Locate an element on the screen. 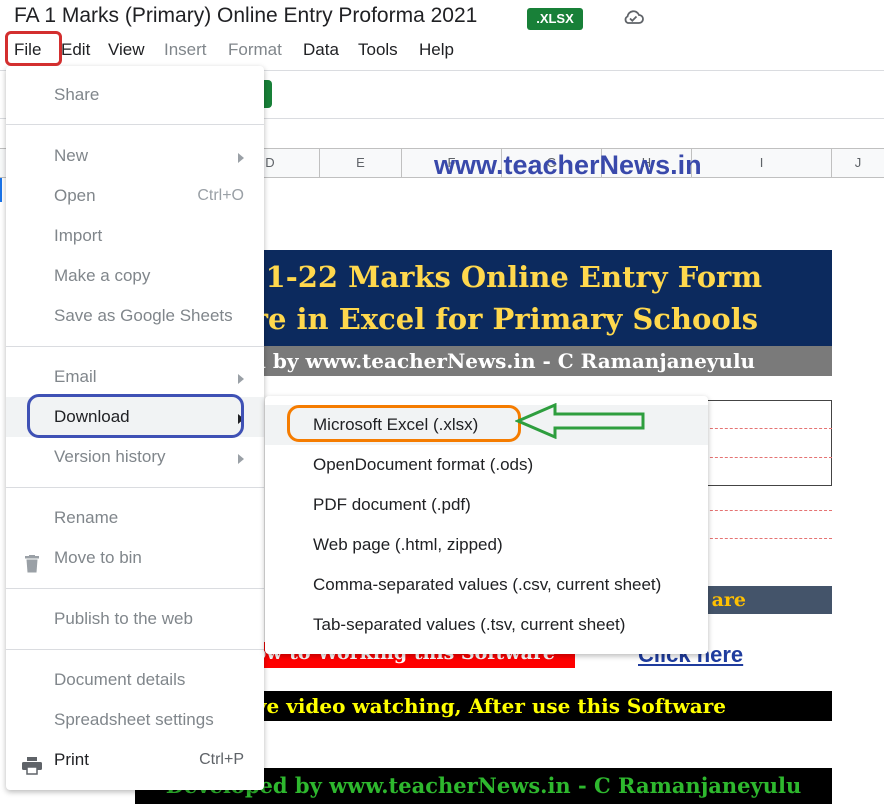 This screenshot has height=811, width=884. open-shortcut: Ctrl+O is located at coordinates (220, 195).